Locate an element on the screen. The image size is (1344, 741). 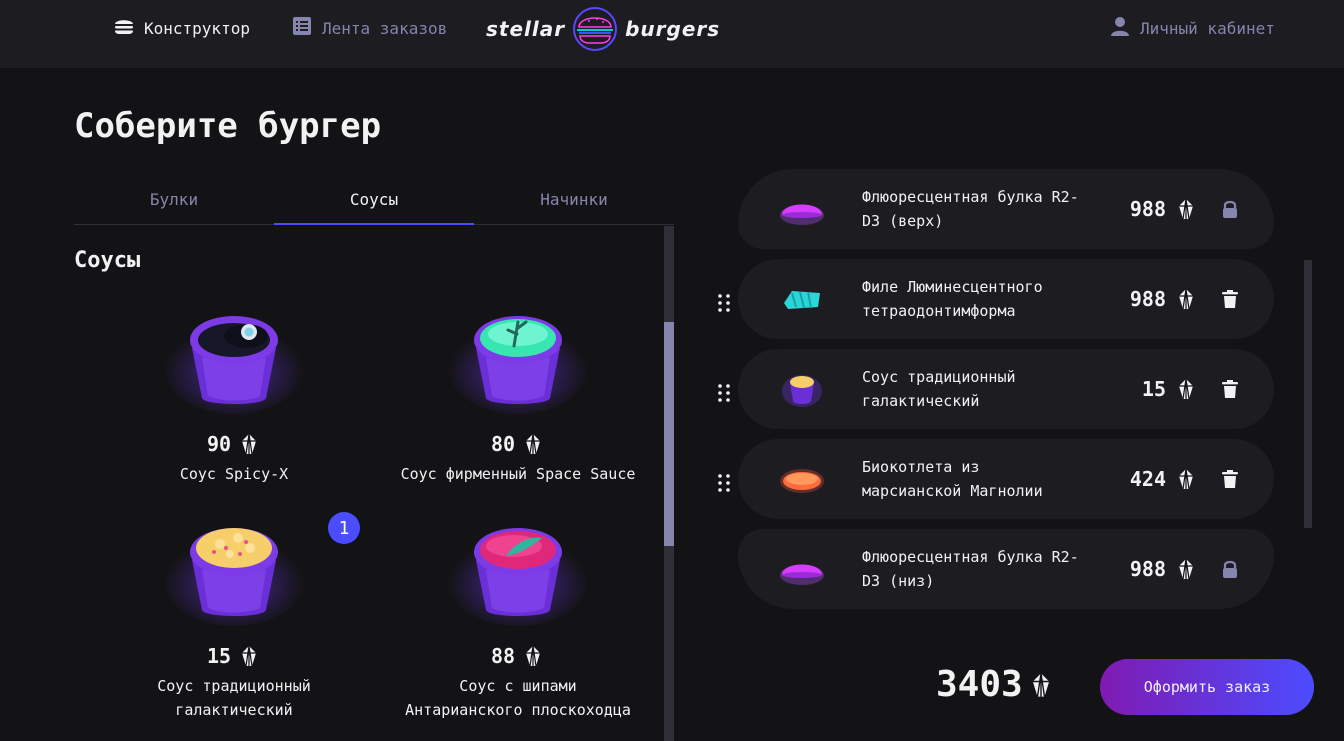
constructor-scrollbar is located at coordinates (1308, 394).